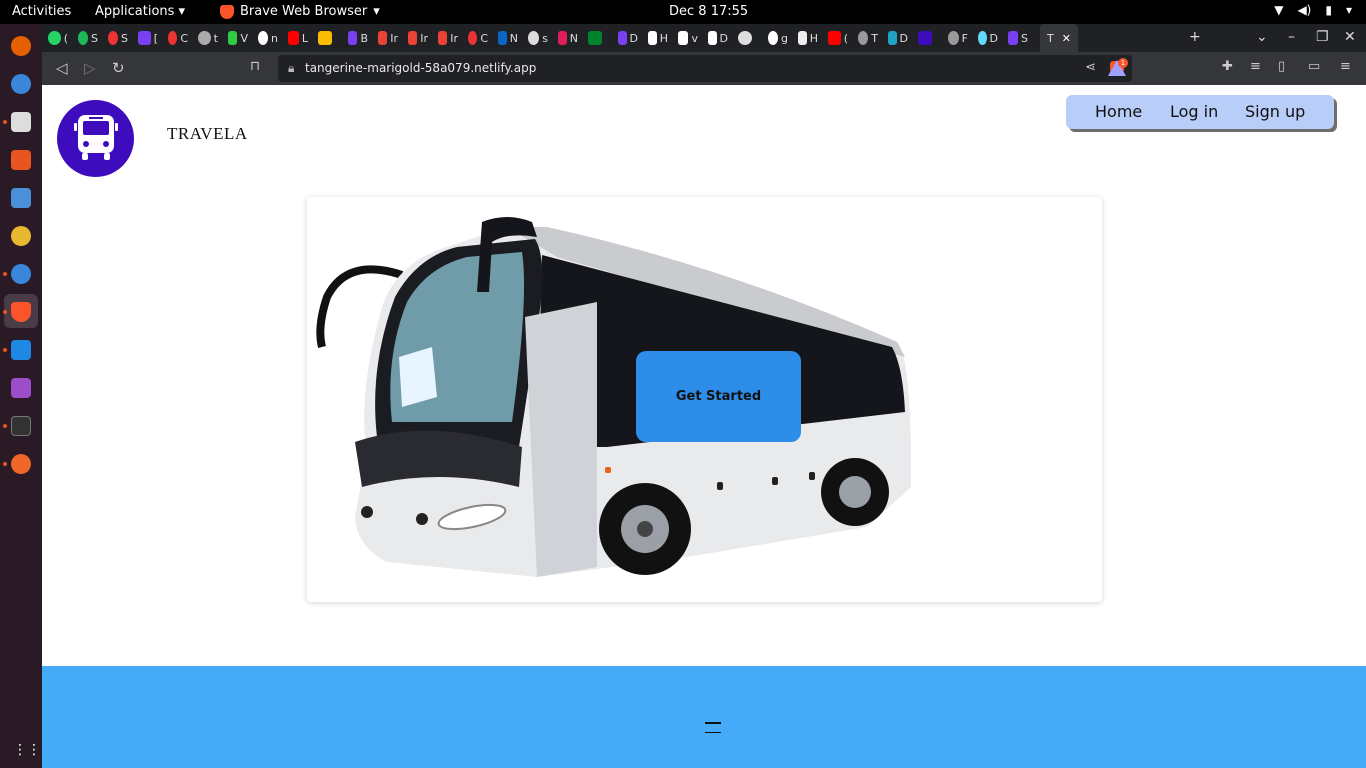  Describe the element at coordinates (658, 38) in the screenshot. I see `tab-triangle: H` at that location.